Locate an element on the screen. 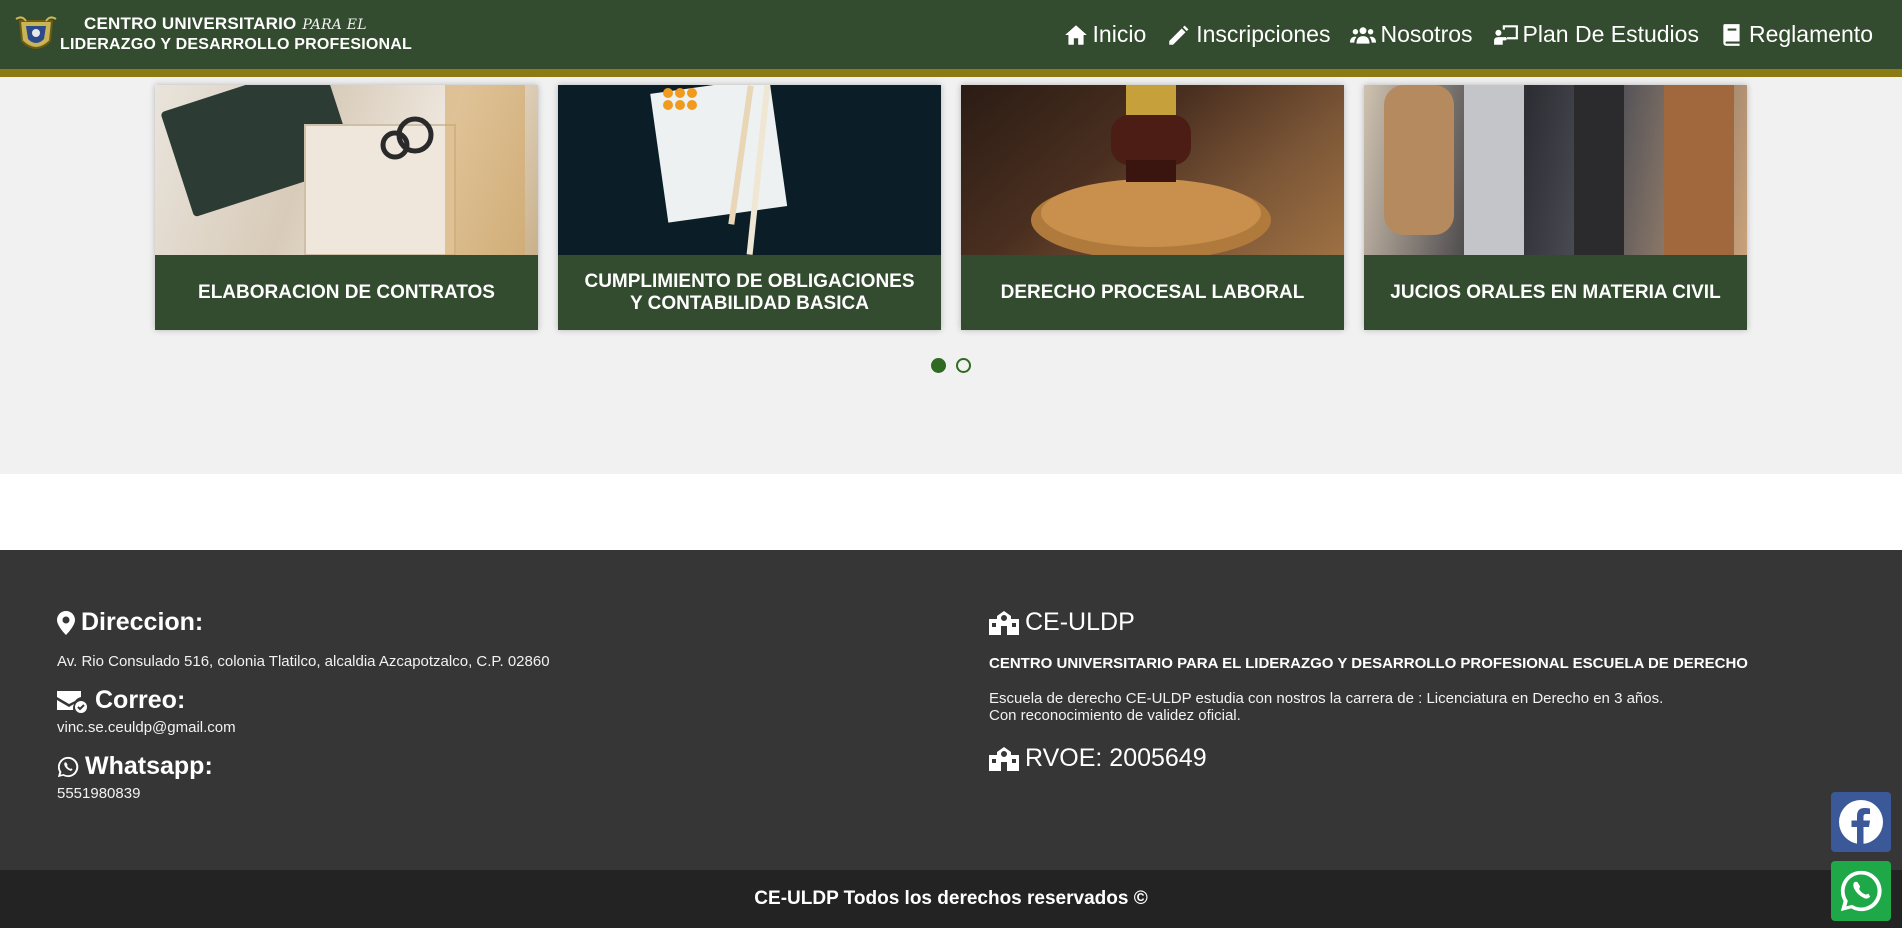 This screenshot has width=1902, height=928. org-validity: Con reconocimiento de validez oficial. is located at coordinates (1115, 715).